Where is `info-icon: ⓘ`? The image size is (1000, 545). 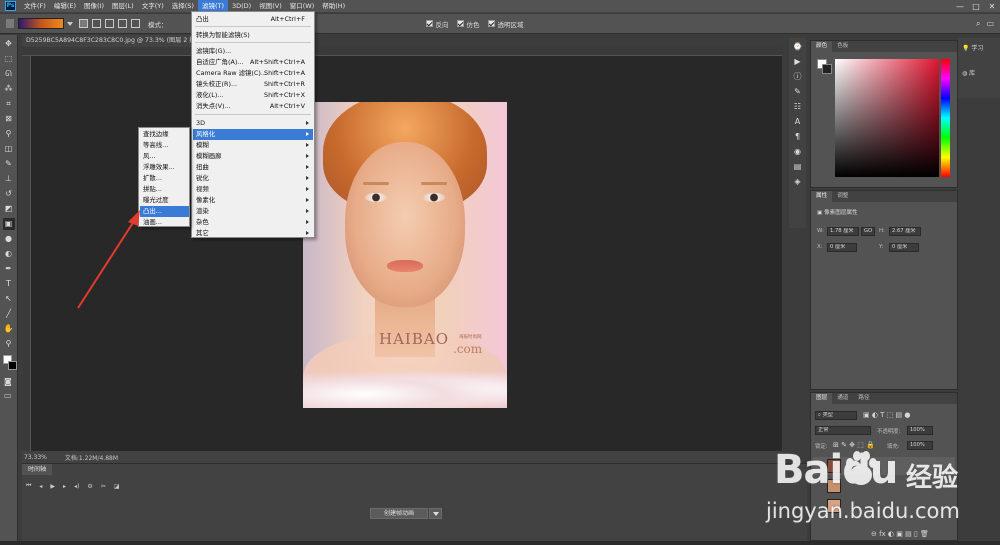
info-icon: ⓘ is located at coordinates (798, 77).